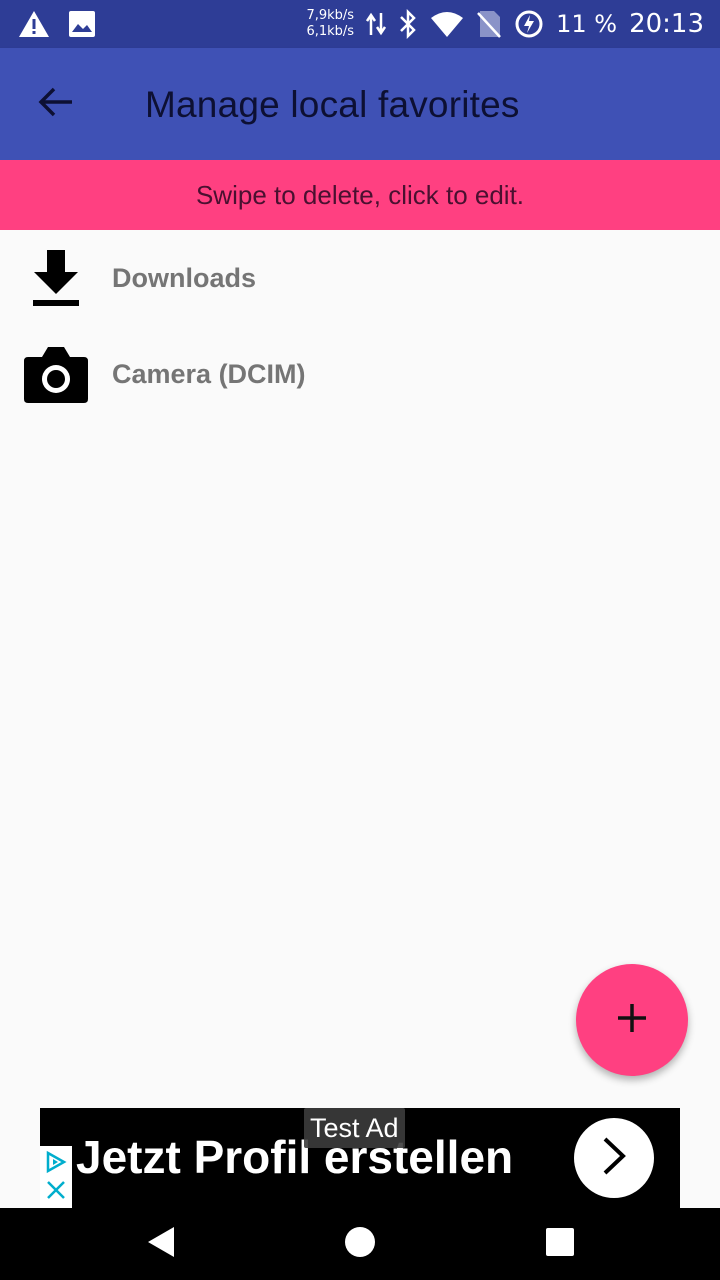 The height and width of the screenshot is (1280, 720). I want to click on plus-icon, so click(632, 1020).